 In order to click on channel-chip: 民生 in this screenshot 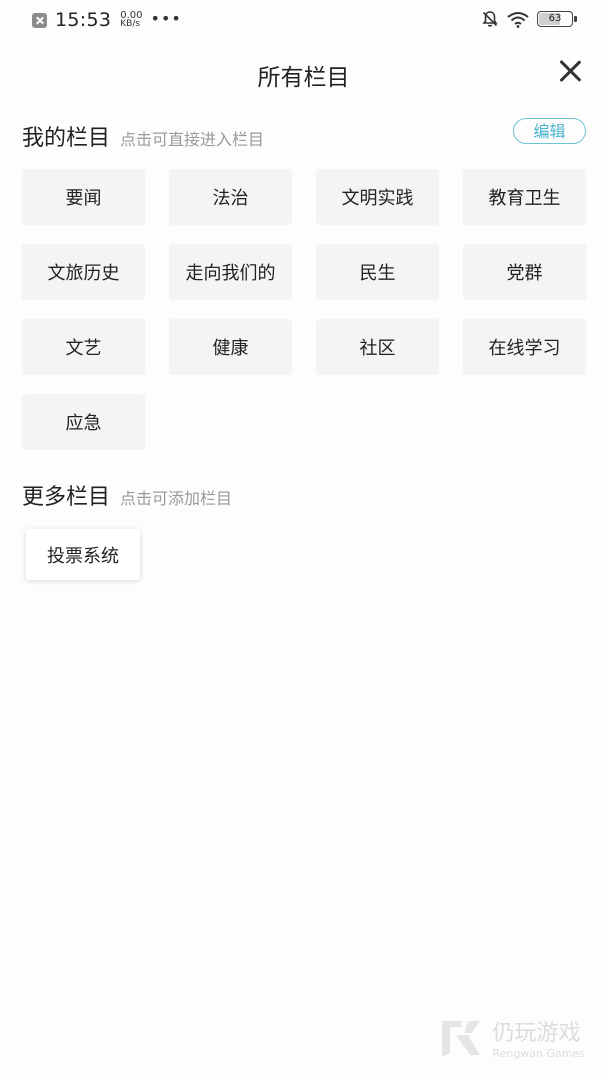, I will do `click(377, 272)`.